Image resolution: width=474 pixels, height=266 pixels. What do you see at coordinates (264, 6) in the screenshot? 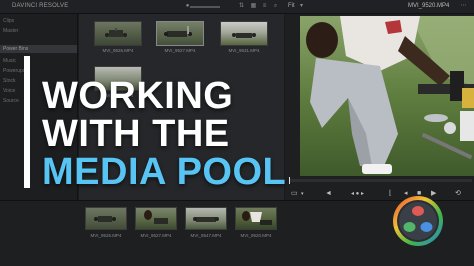
I see `list-view-icon: ≡` at bounding box center [264, 6].